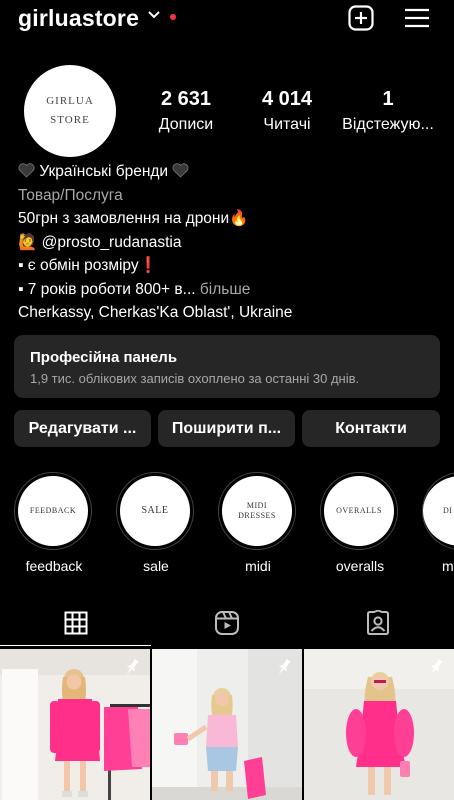 This screenshot has width=454, height=800. What do you see at coordinates (359, 511) in the screenshot?
I see `highlight-cover: OVERALLS` at bounding box center [359, 511].